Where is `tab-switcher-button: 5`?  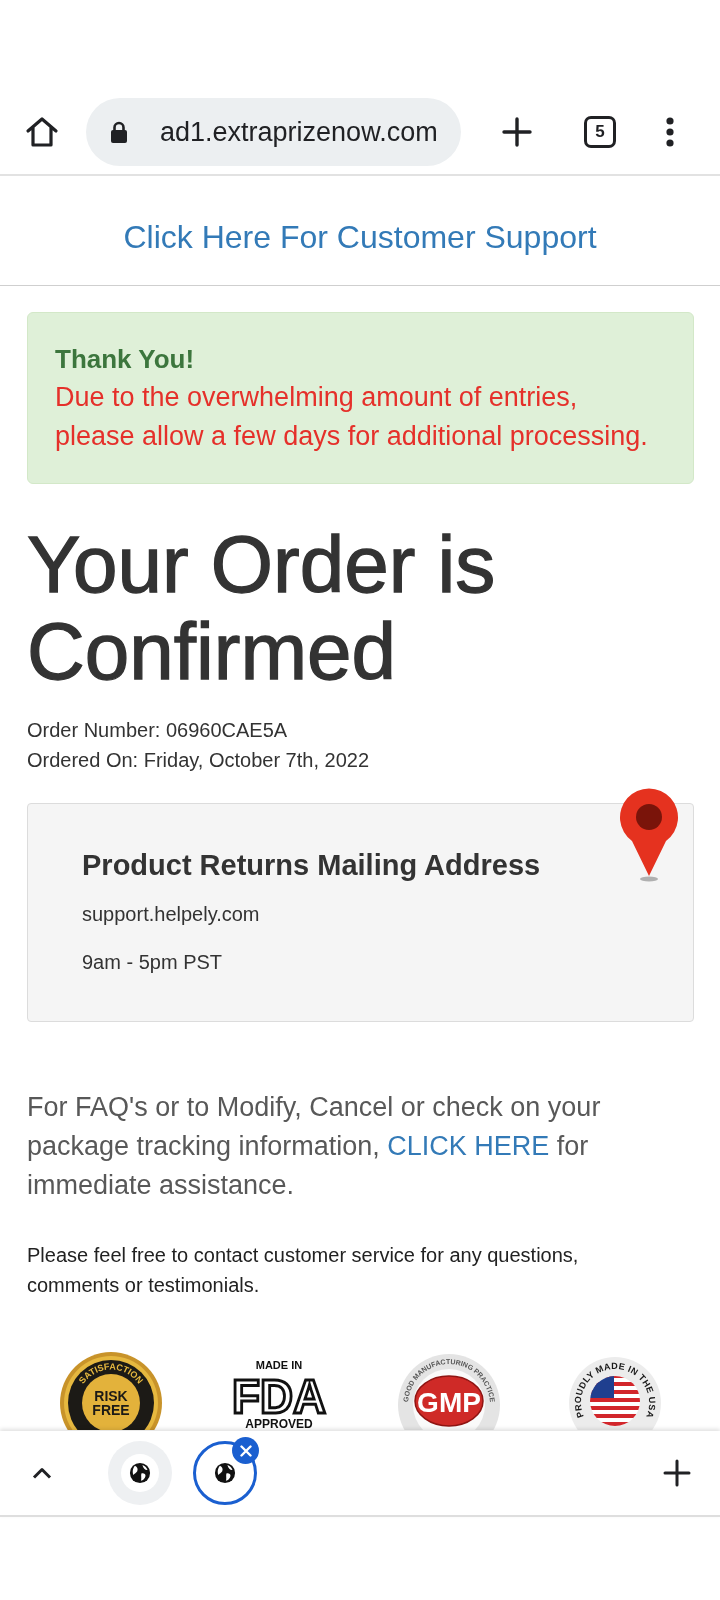 tab-switcher-button: 5 is located at coordinates (600, 132).